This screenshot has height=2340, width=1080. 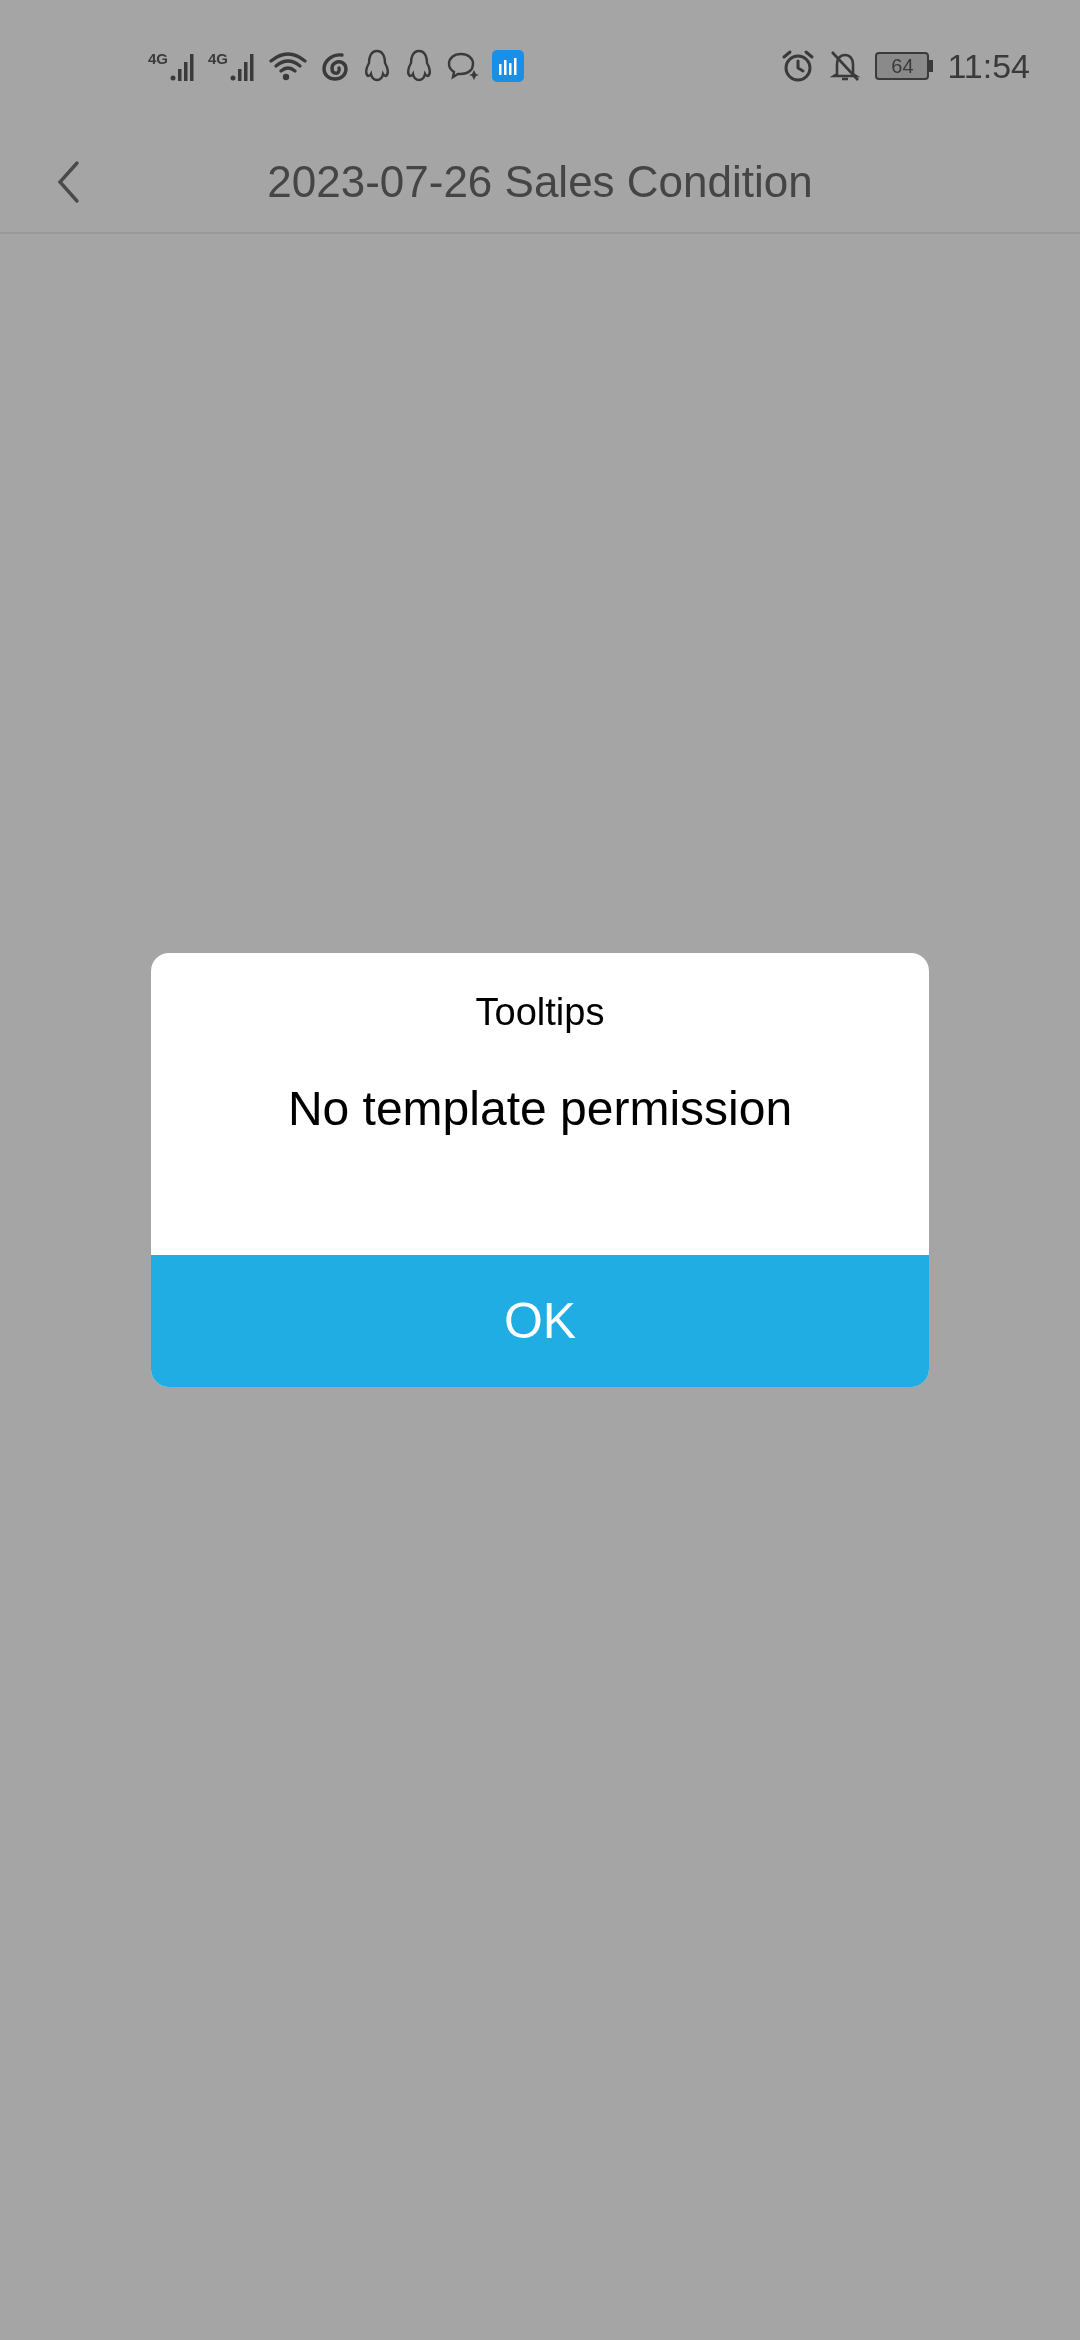 What do you see at coordinates (540, 1012) in the screenshot?
I see `dialog-title: Tooltips` at bounding box center [540, 1012].